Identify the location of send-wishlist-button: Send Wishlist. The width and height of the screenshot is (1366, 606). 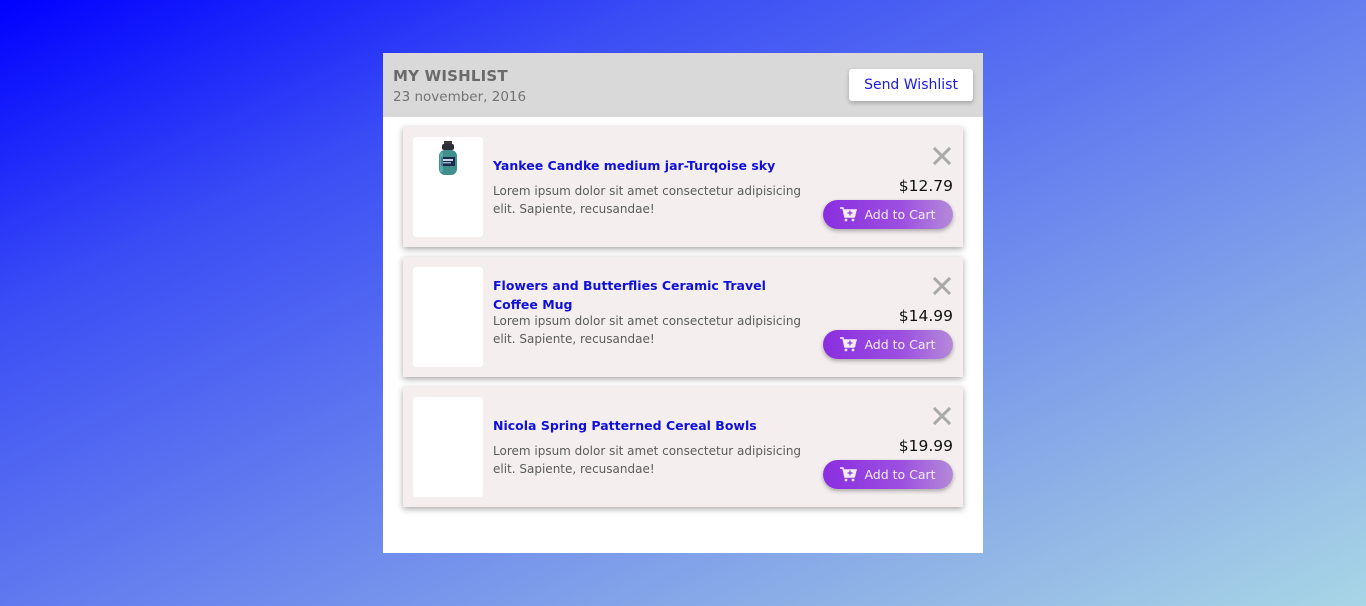
(911, 85).